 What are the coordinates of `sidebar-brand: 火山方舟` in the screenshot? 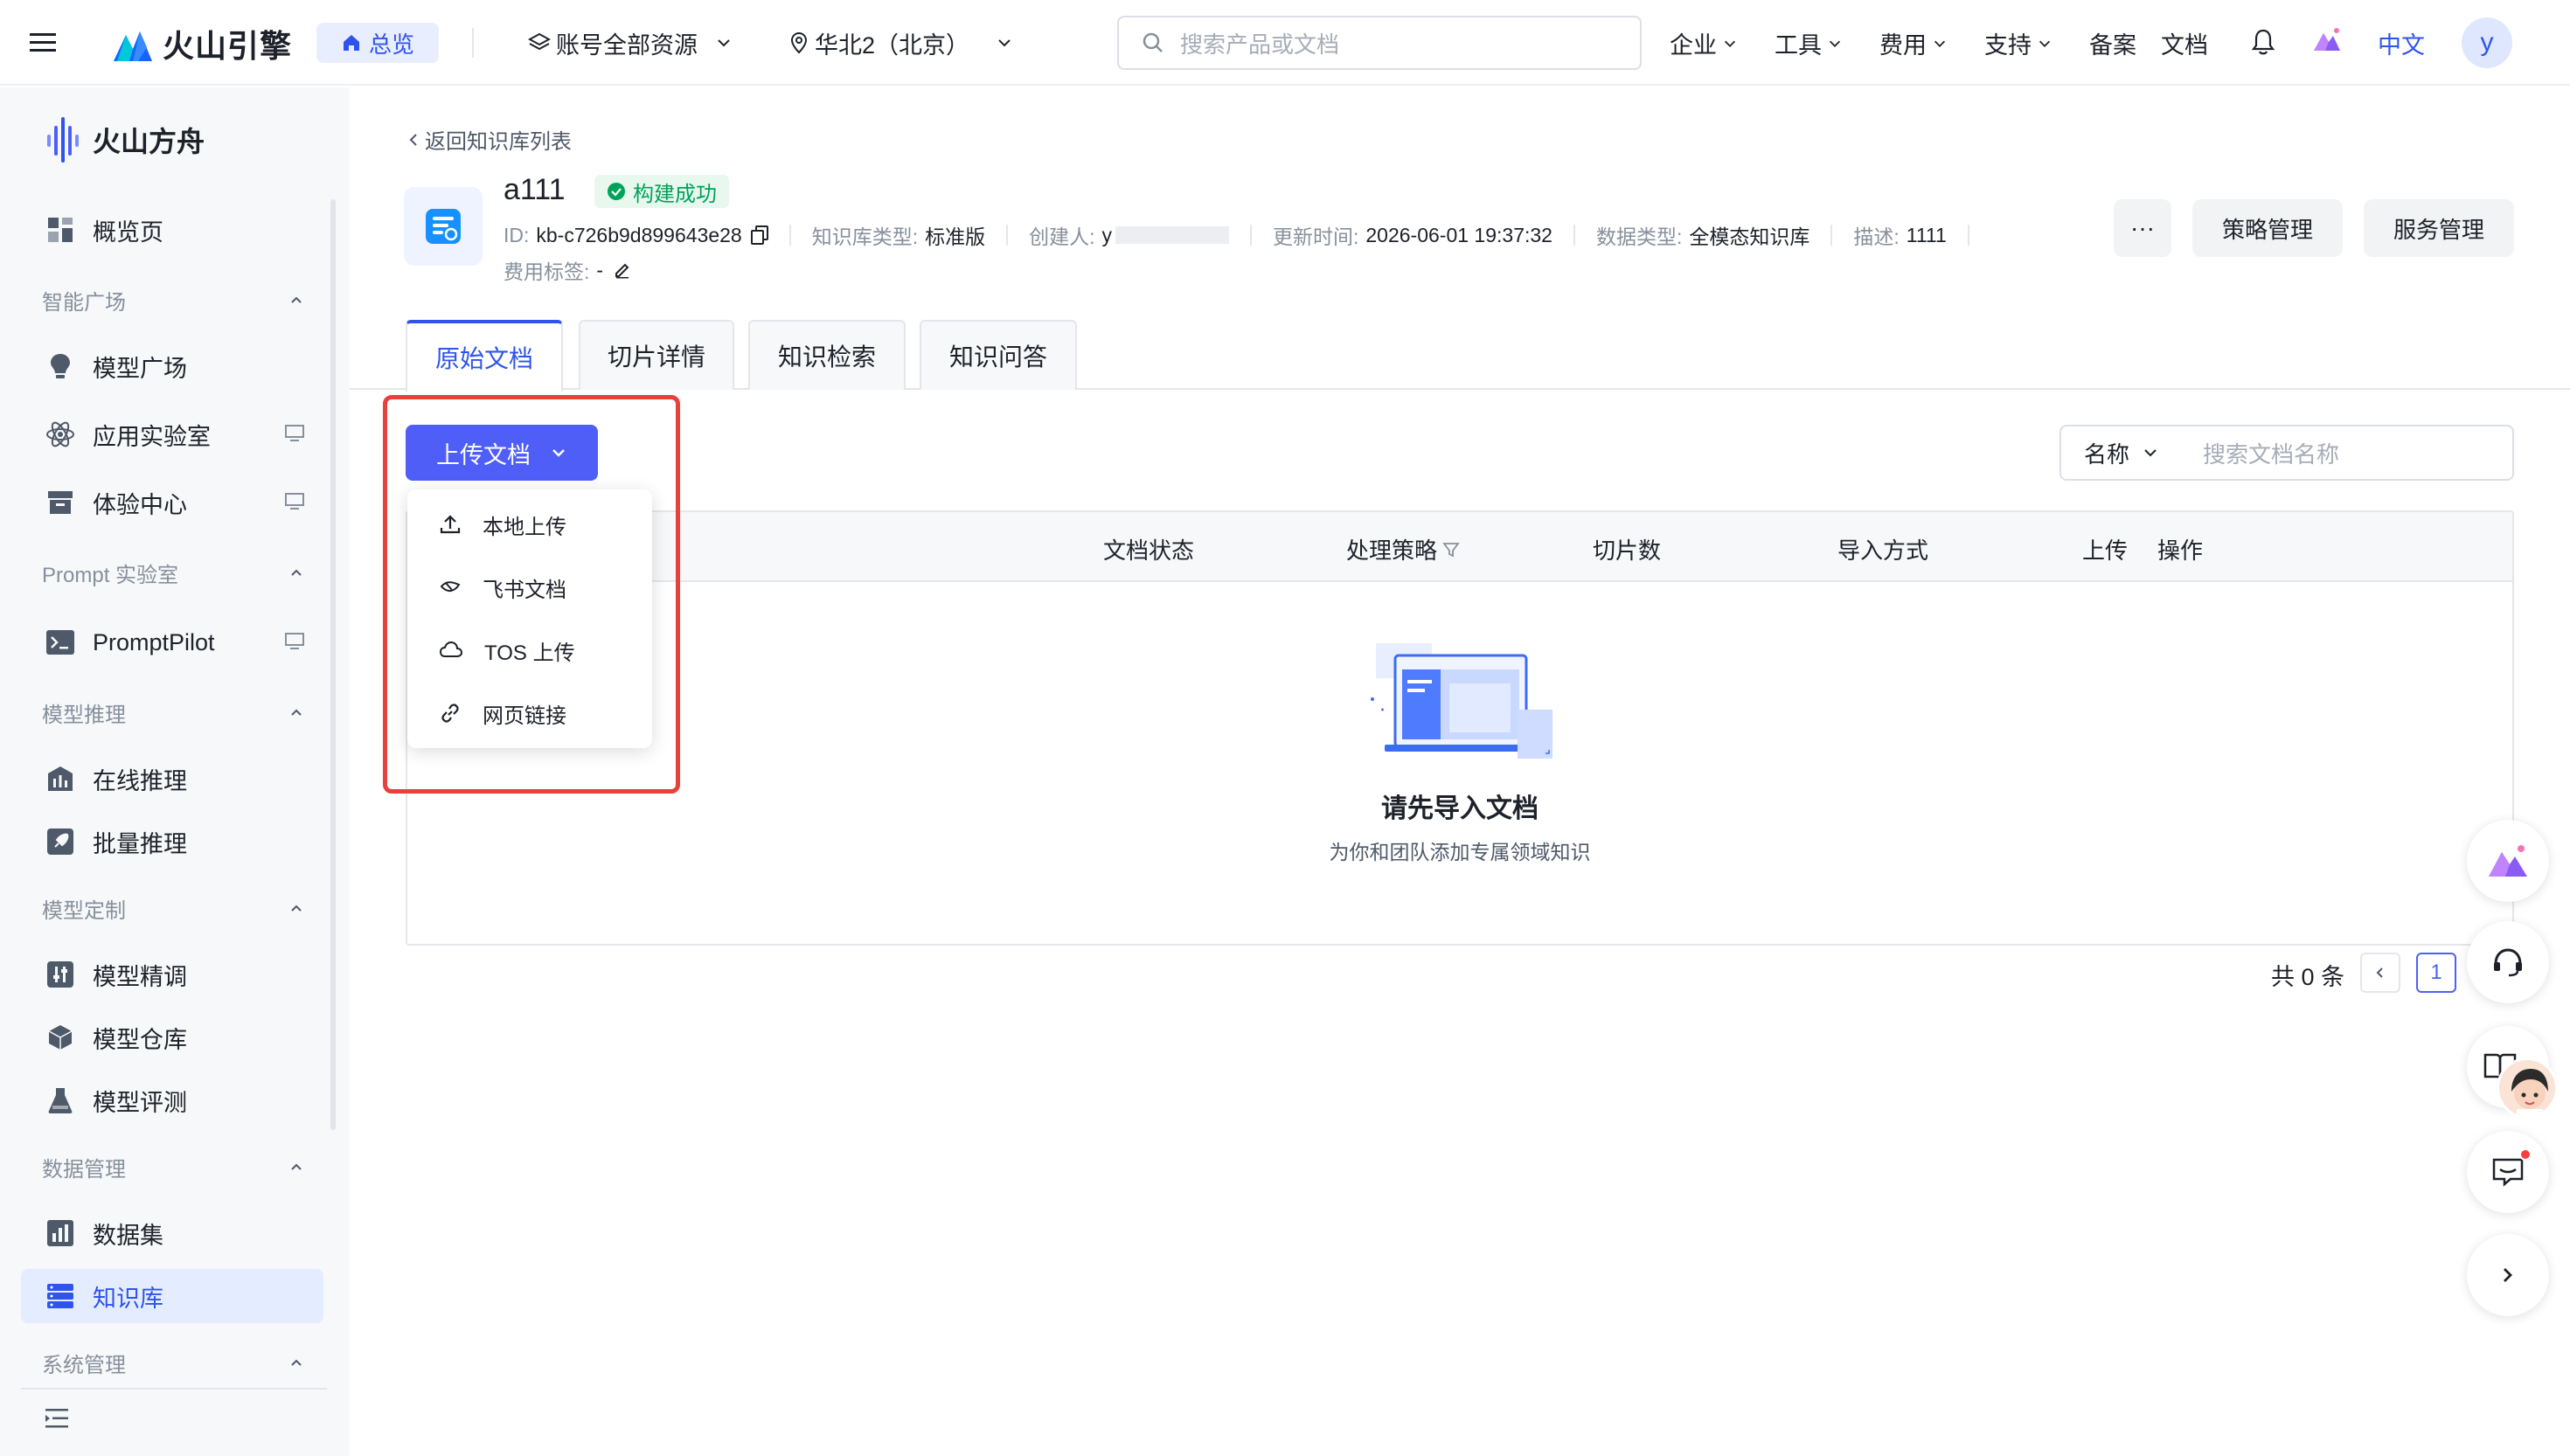 It's located at (125, 139).